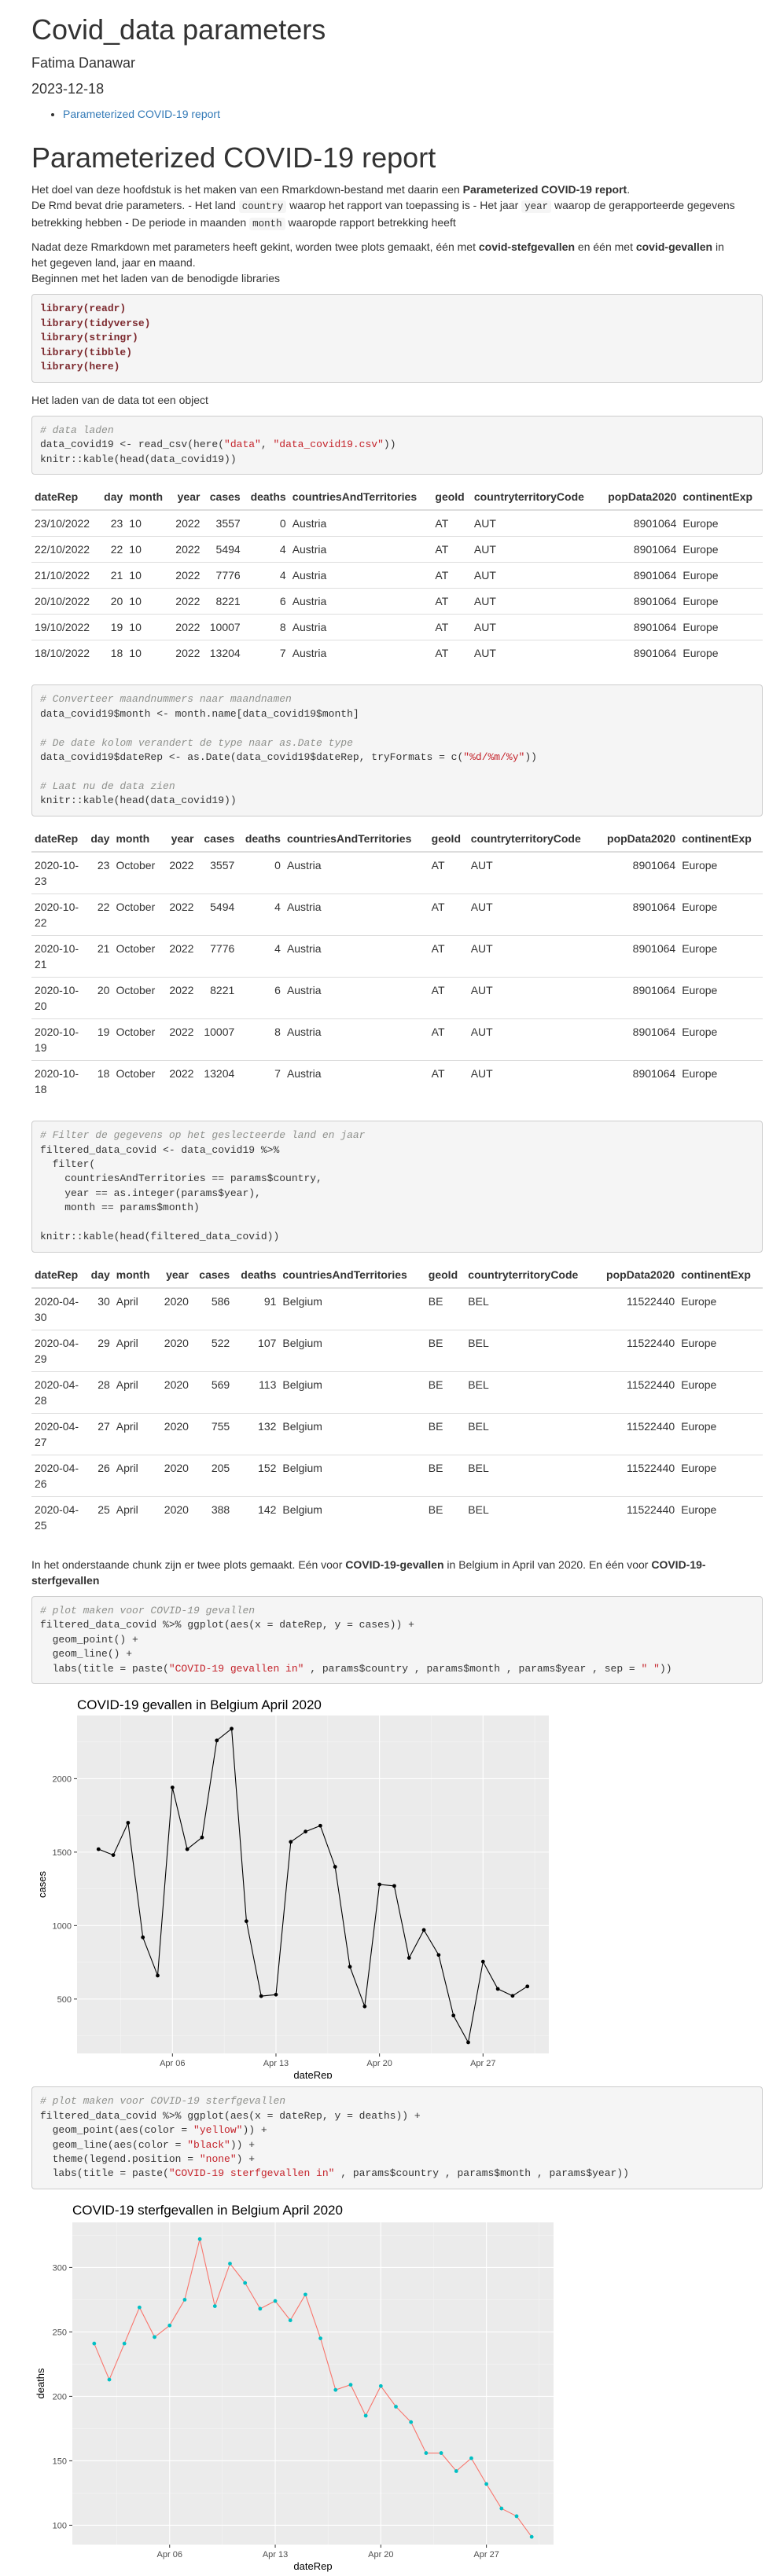 The image size is (780, 2576). Describe the element at coordinates (135, 204) in the screenshot. I see `text: De Rmd bevat drie parameters. - Het land` at that location.